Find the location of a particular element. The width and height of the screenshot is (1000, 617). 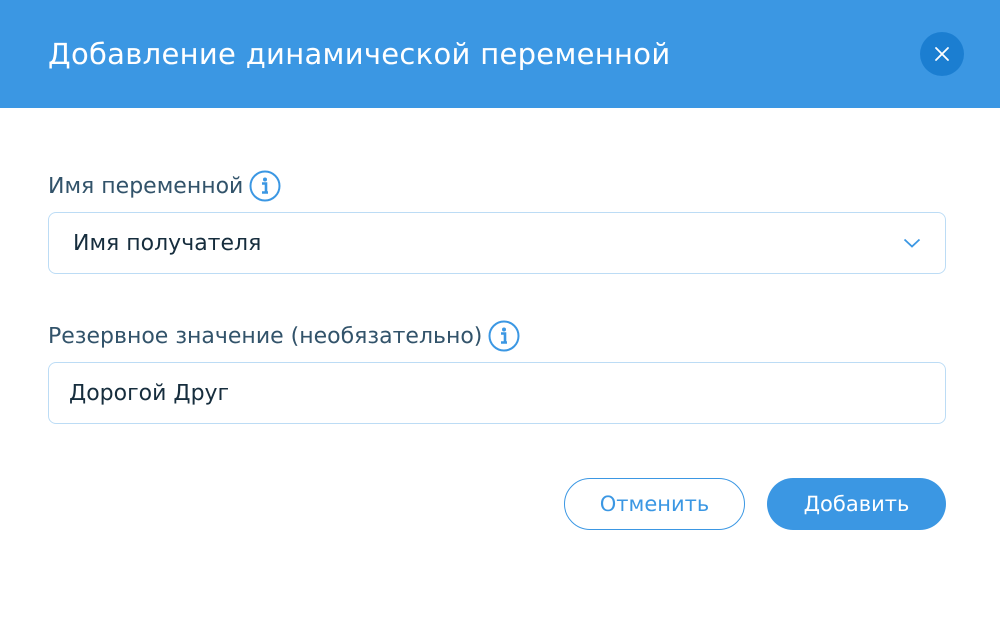

chevron-down-icon is located at coordinates (912, 243).